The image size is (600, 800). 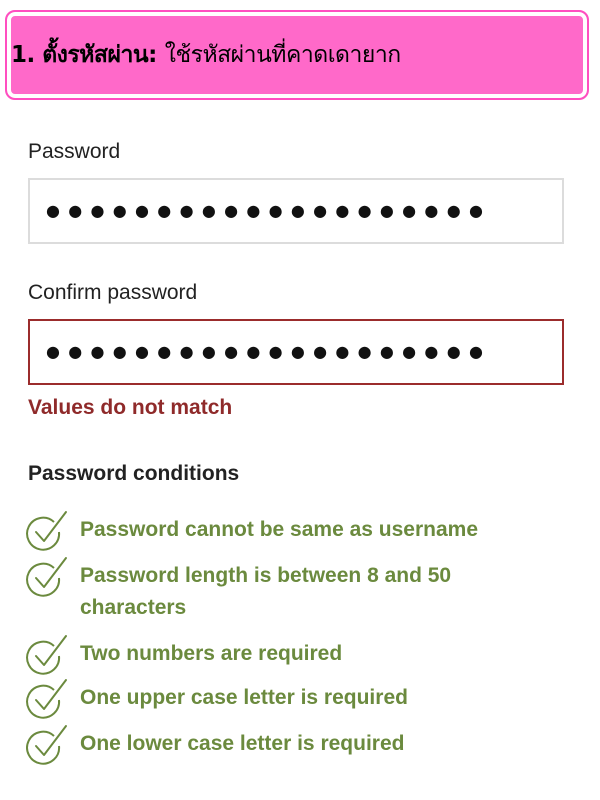 What do you see at coordinates (269, 210) in the screenshot?
I see `password-masked-value: ●●●●●●●●●●●●●●●●●●●●` at bounding box center [269, 210].